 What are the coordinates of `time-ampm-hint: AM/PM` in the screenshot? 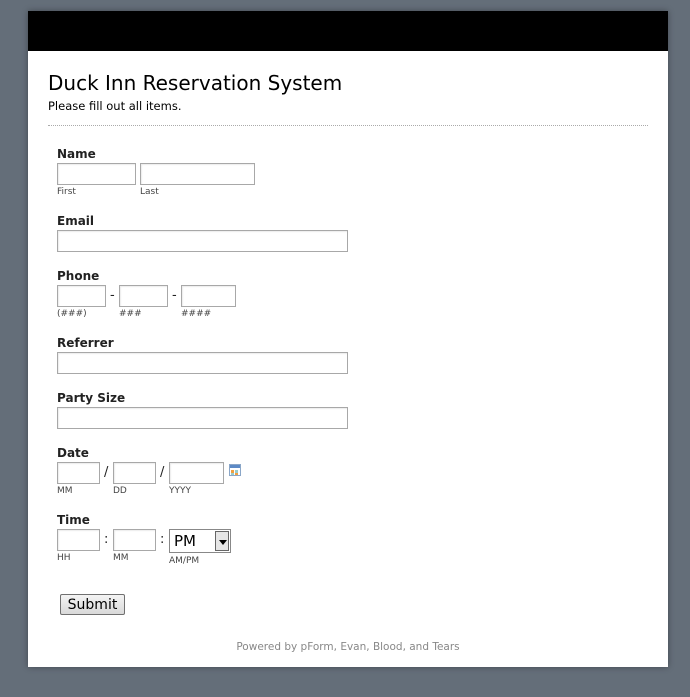 It's located at (184, 561).